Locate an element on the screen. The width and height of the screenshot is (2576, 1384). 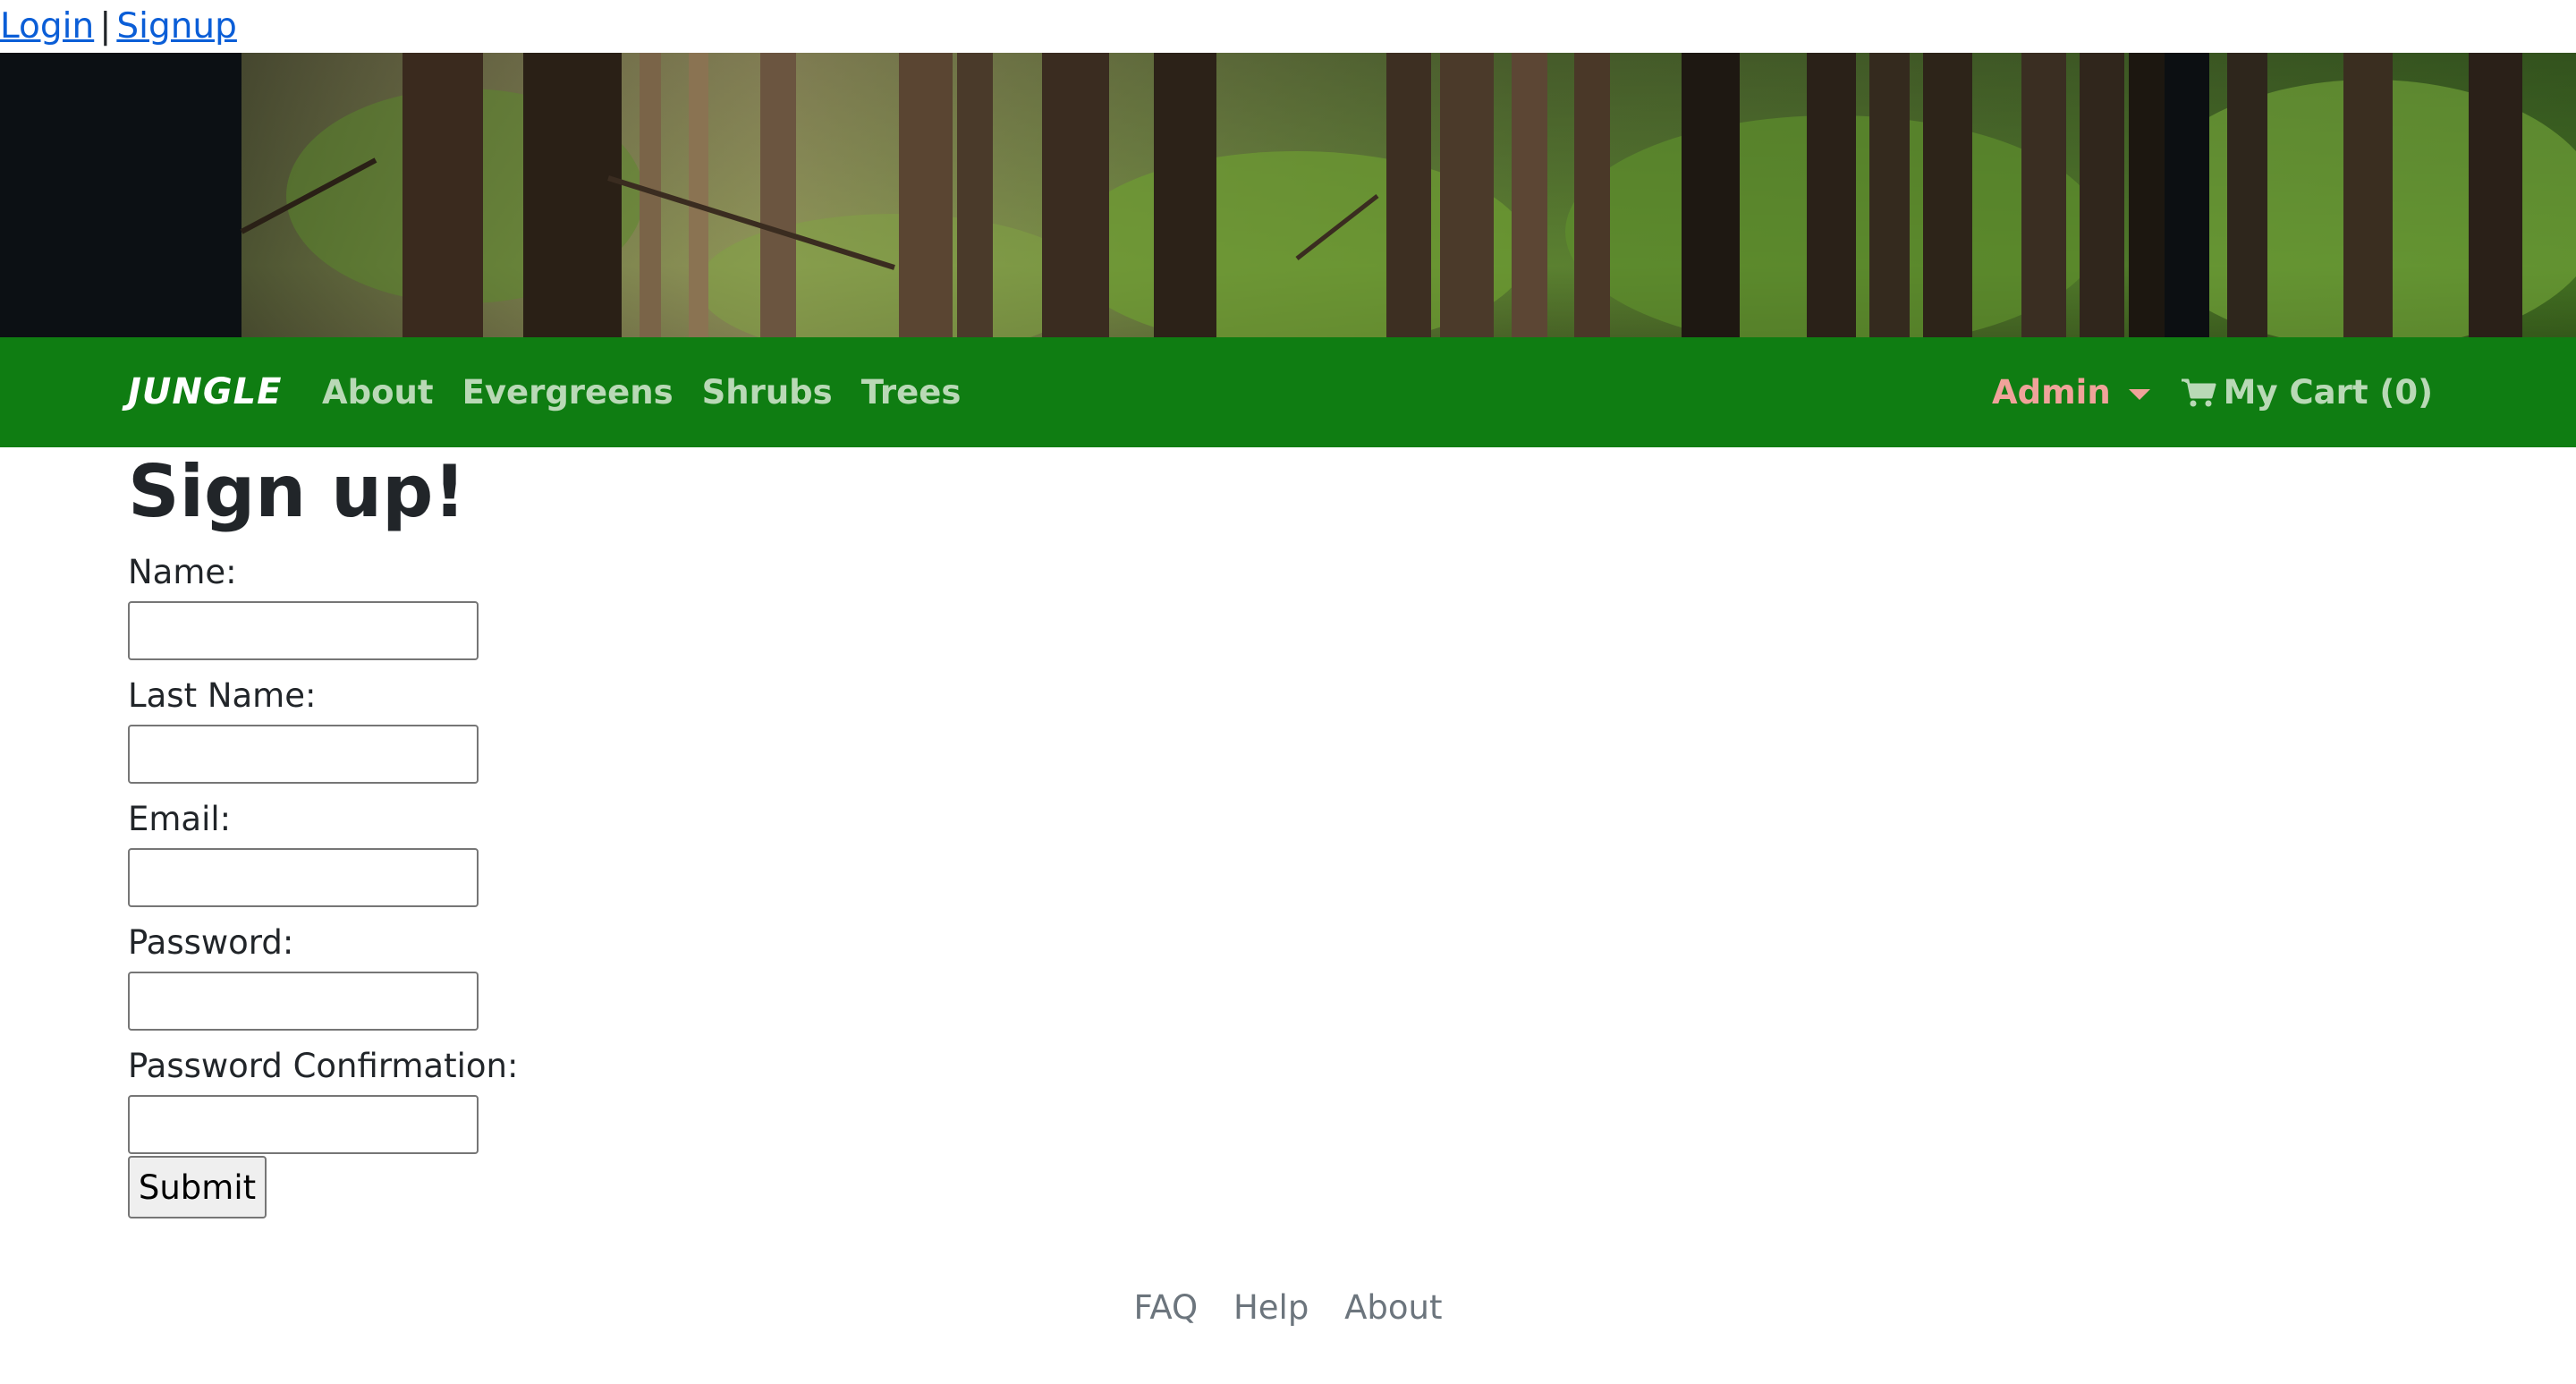
email-field is located at coordinates (303, 878).